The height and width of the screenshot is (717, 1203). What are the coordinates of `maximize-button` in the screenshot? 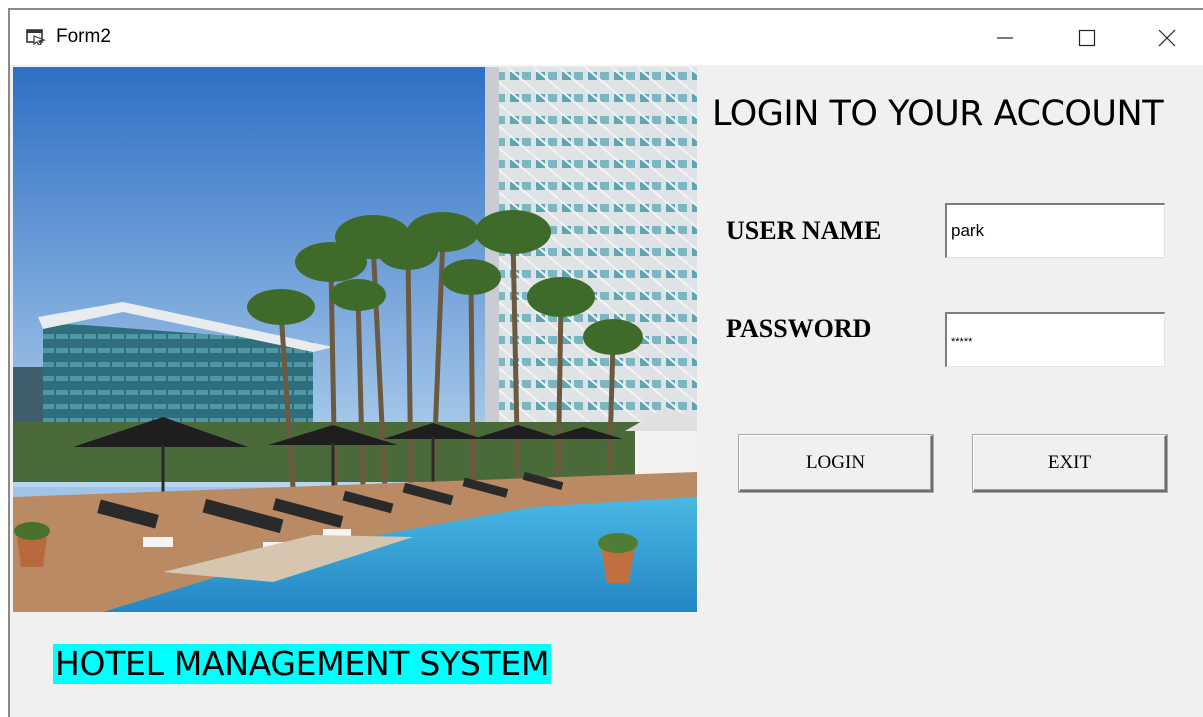 It's located at (1087, 37).